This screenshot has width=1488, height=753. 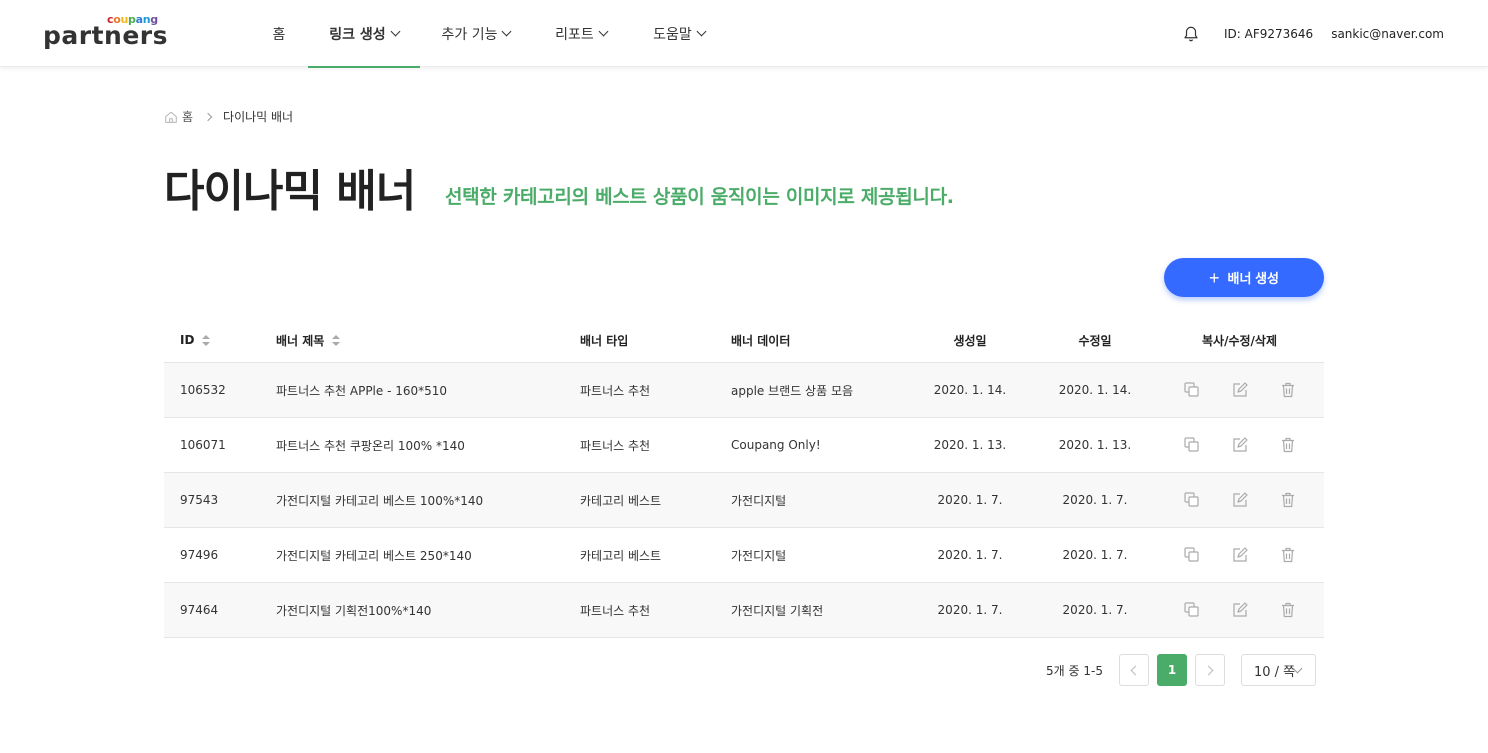 I want to click on per-page-value: 10 / 쪽, so click(x=1275, y=672).